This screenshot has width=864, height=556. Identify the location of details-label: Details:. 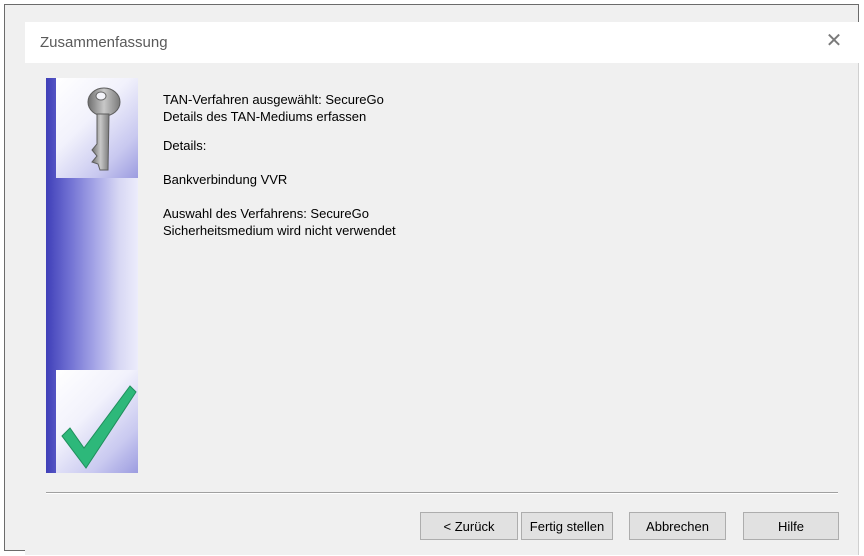
(185, 145).